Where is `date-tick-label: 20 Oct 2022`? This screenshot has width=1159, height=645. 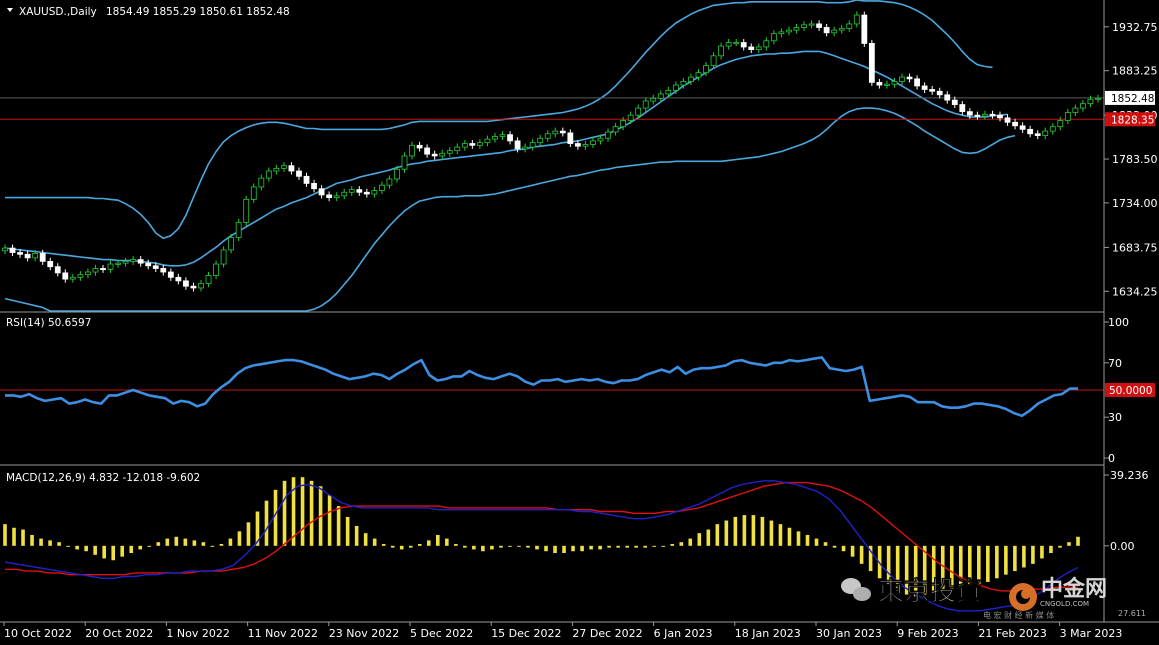 date-tick-label: 20 Oct 2022 is located at coordinates (119, 633).